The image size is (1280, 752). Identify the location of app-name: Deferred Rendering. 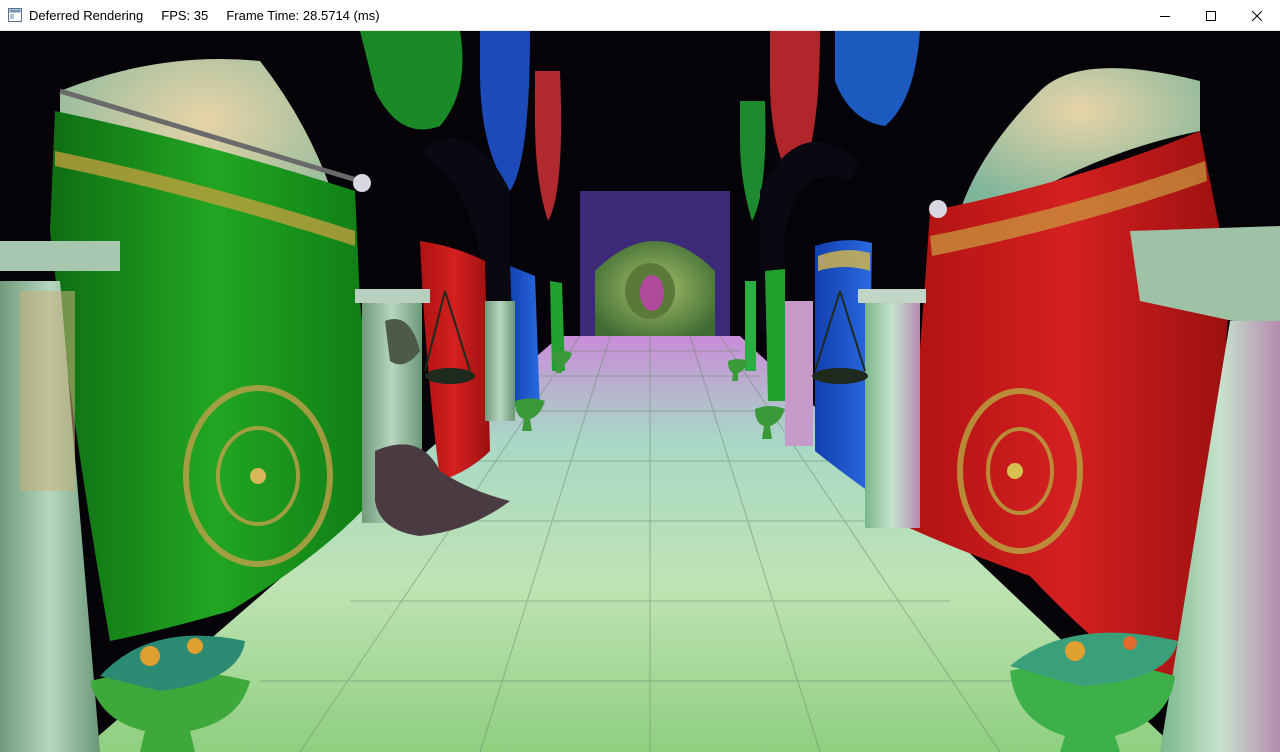
(86, 15).